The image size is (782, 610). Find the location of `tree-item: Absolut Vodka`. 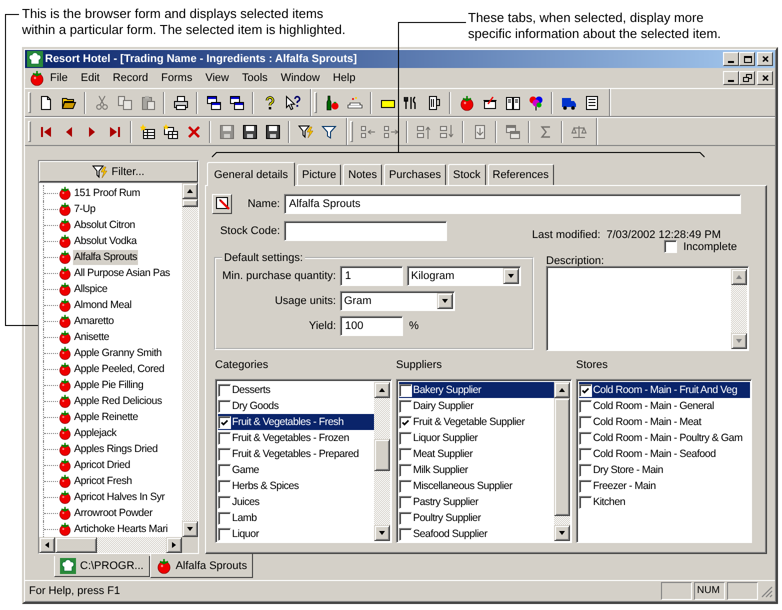

tree-item: Absolut Vodka is located at coordinates (105, 241).